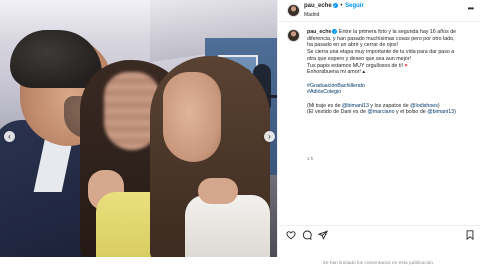  Describe the element at coordinates (310, 158) in the screenshot. I see `post-timestamp: 1 h` at that location.